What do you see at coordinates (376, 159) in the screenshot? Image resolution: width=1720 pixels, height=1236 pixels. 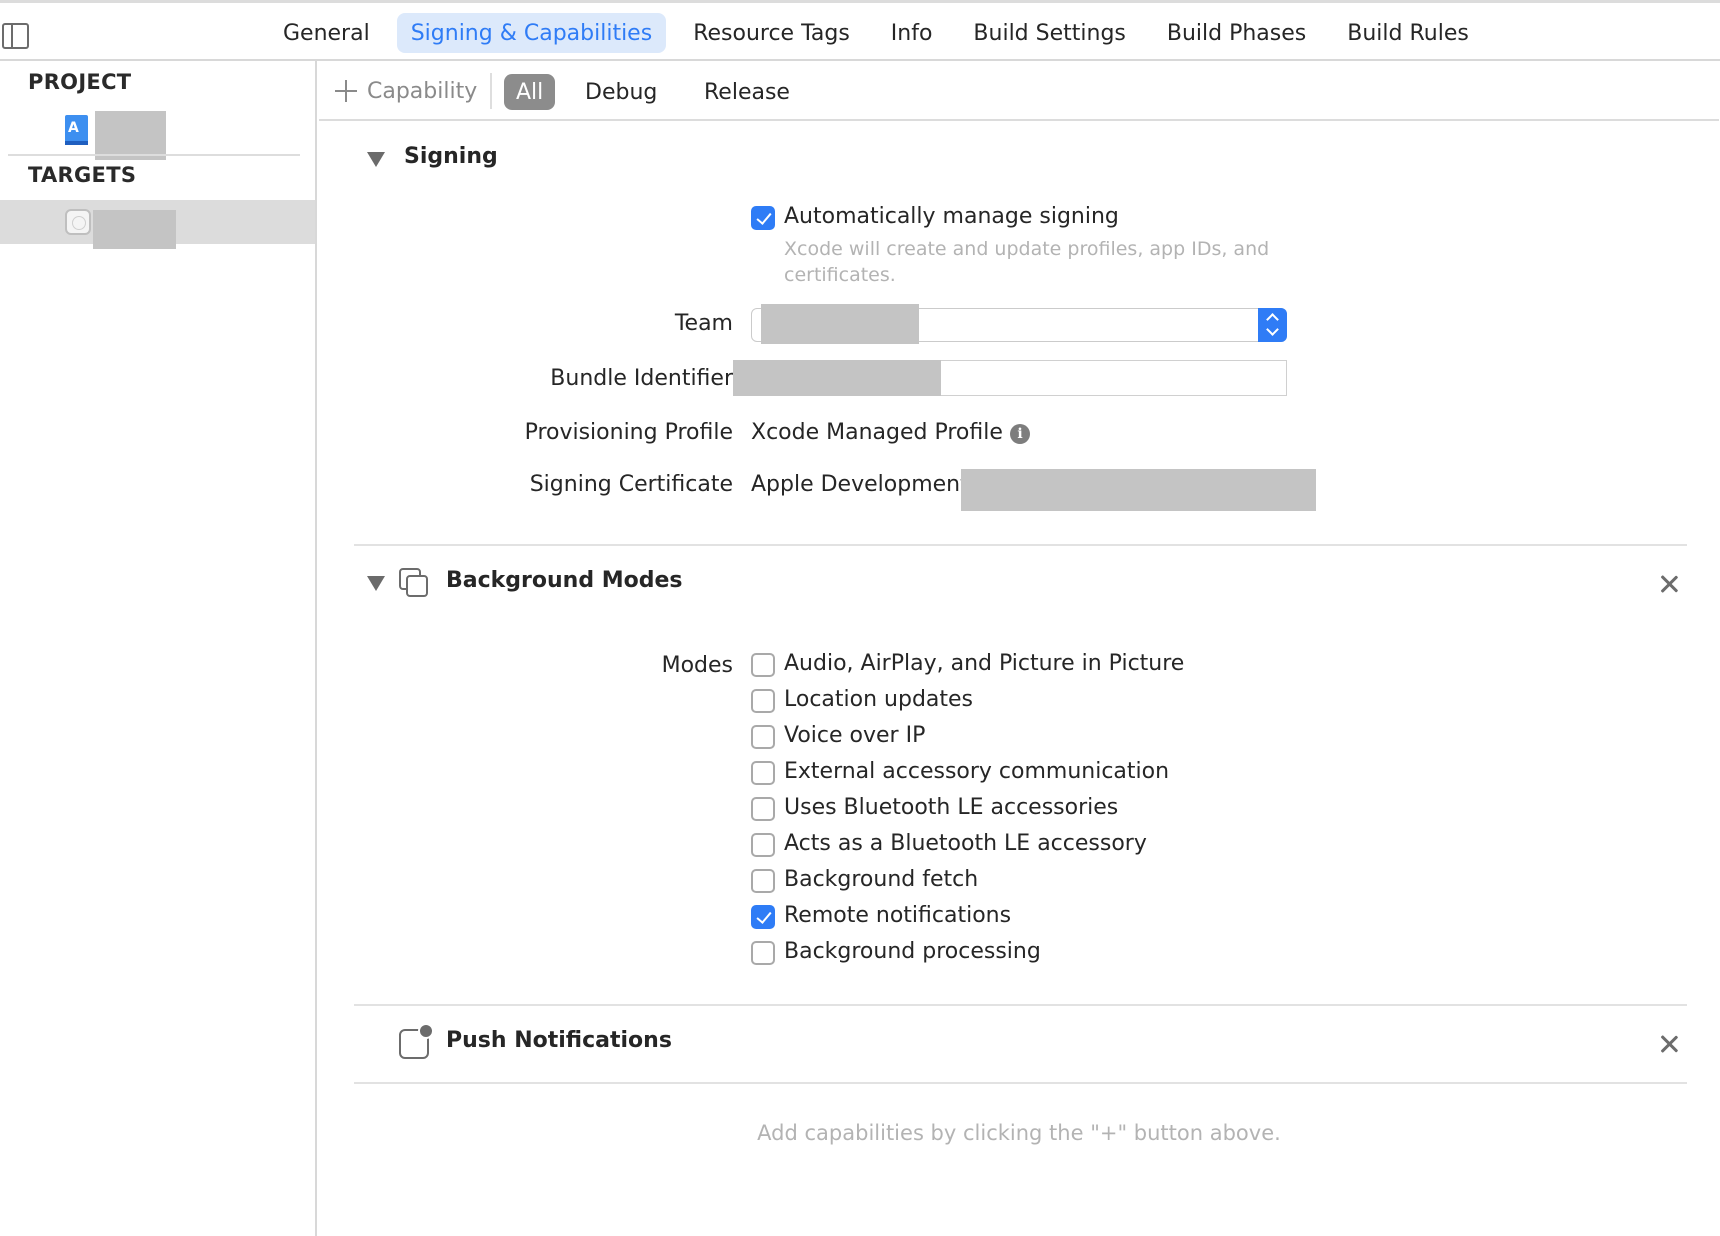 I see `signing-disclosure-icon` at bounding box center [376, 159].